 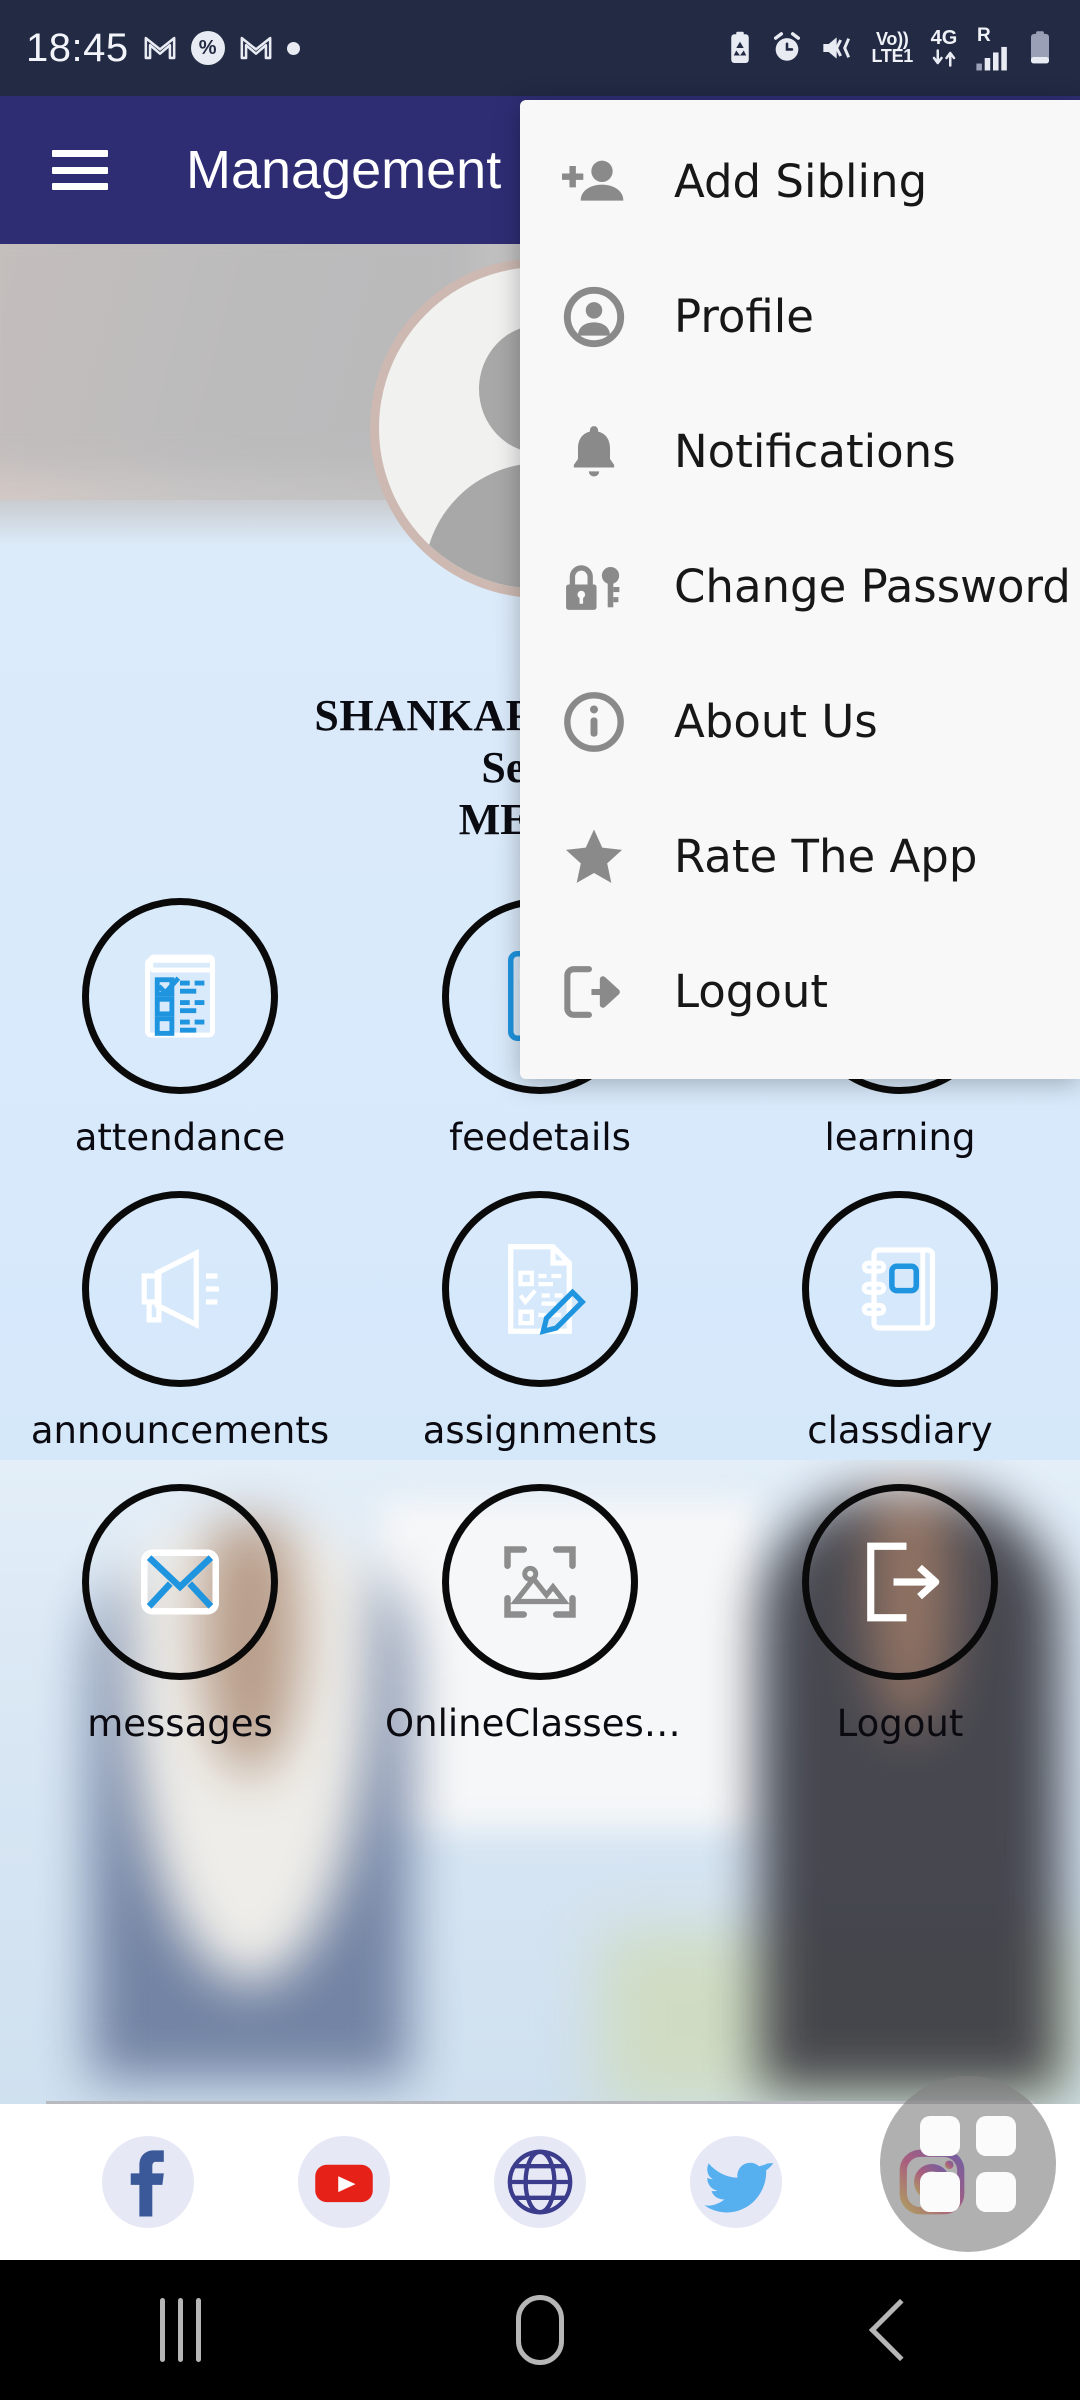 I want to click on menu-item-logout: Logout, so click(x=800, y=991).